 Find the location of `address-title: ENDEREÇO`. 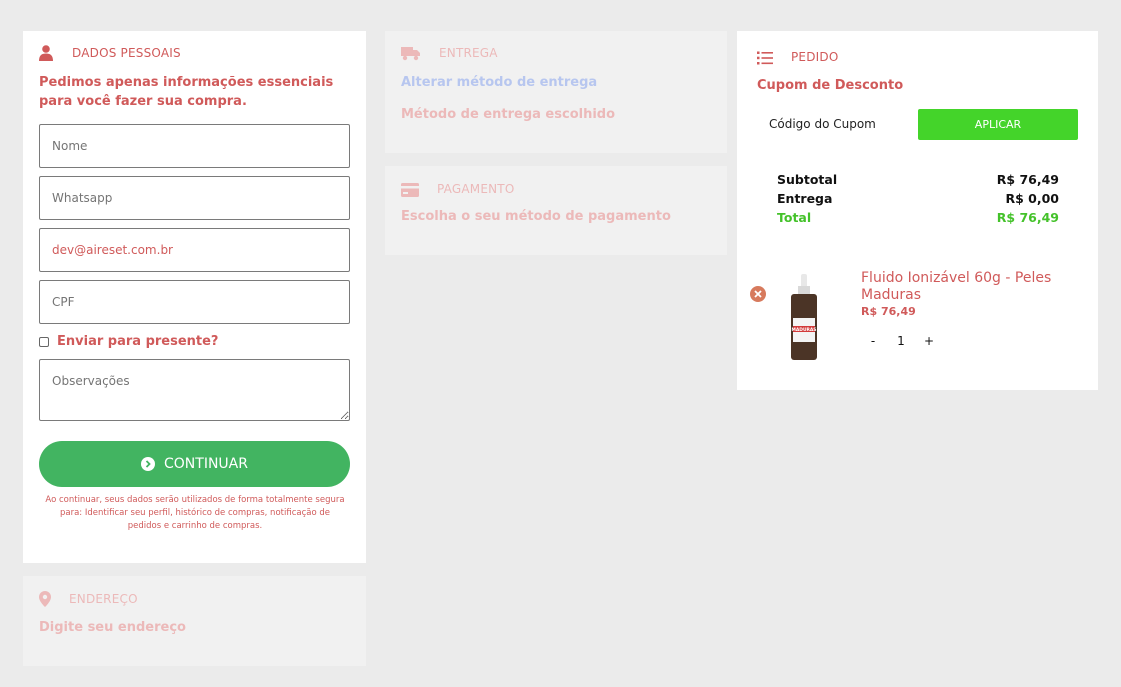

address-title: ENDEREÇO is located at coordinates (103, 599).